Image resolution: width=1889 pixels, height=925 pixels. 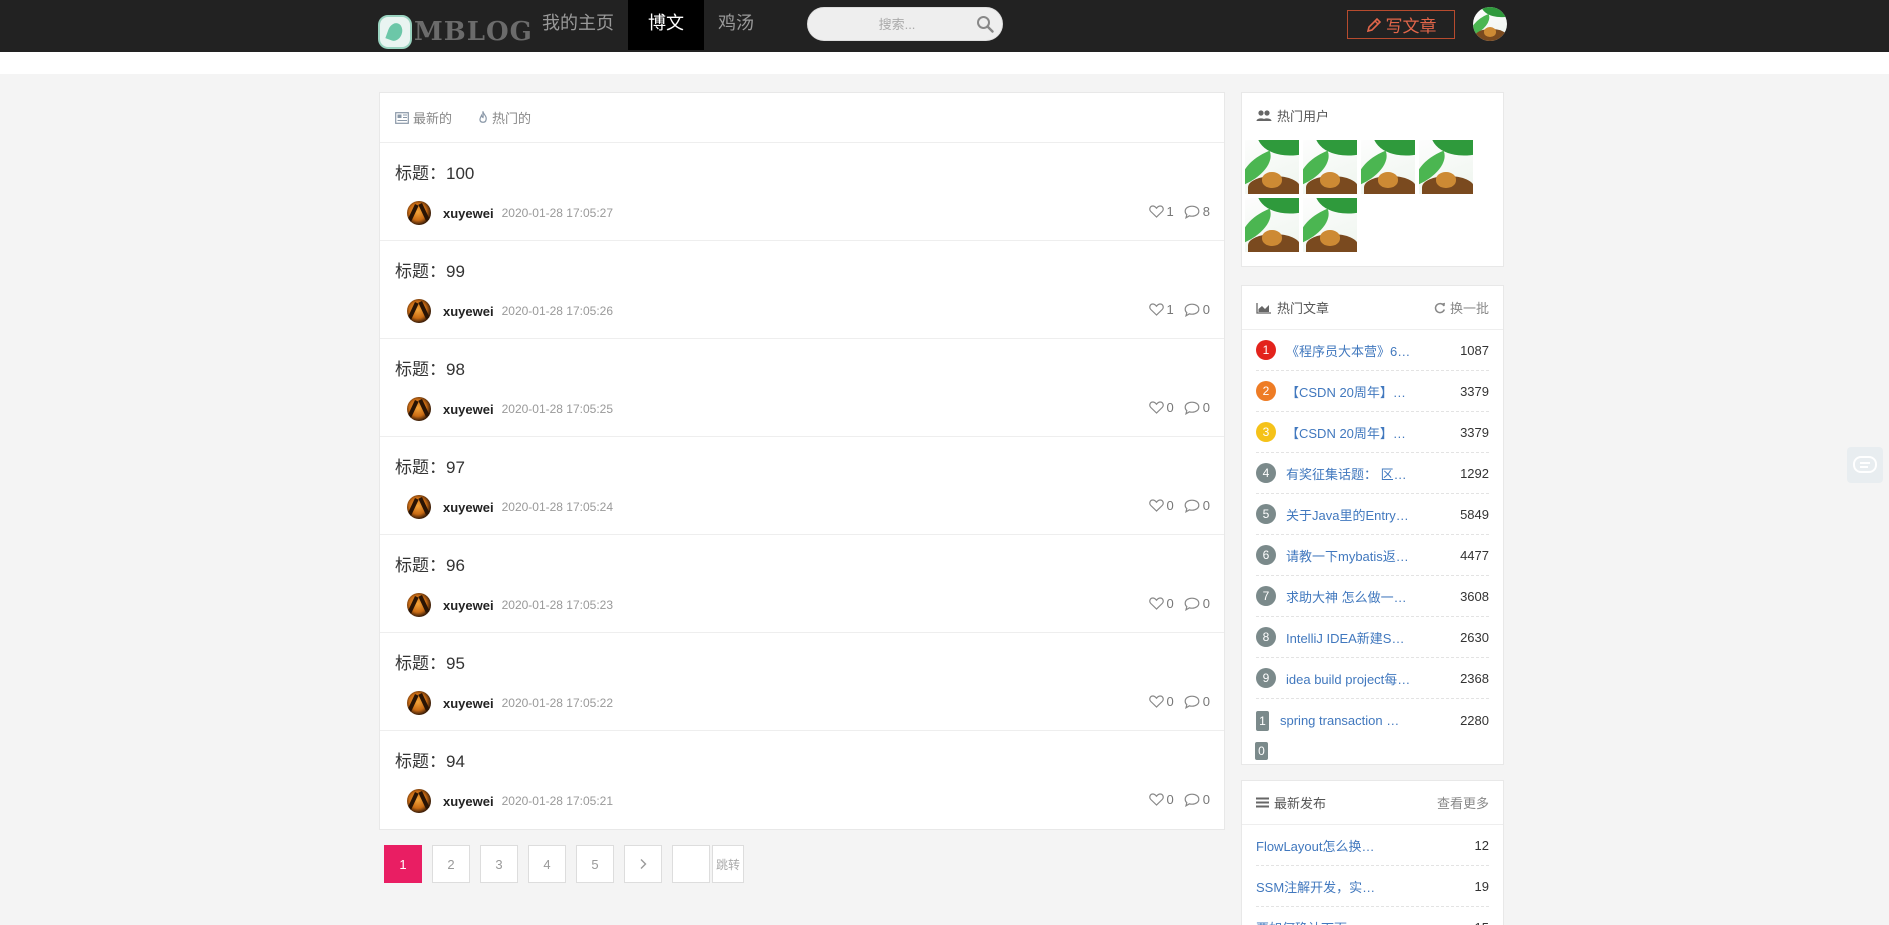 What do you see at coordinates (802, 192) in the screenshot?
I see `post-item: 标题：100 xuyewei 2020-01-28 17:05:27 1 8` at bounding box center [802, 192].